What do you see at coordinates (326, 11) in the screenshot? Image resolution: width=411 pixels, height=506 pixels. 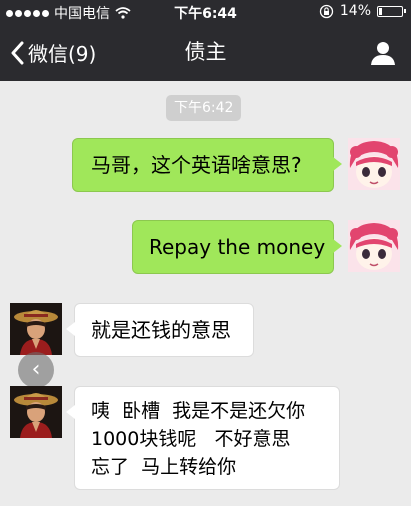 I see `lock-rotation-icon` at bounding box center [326, 11].